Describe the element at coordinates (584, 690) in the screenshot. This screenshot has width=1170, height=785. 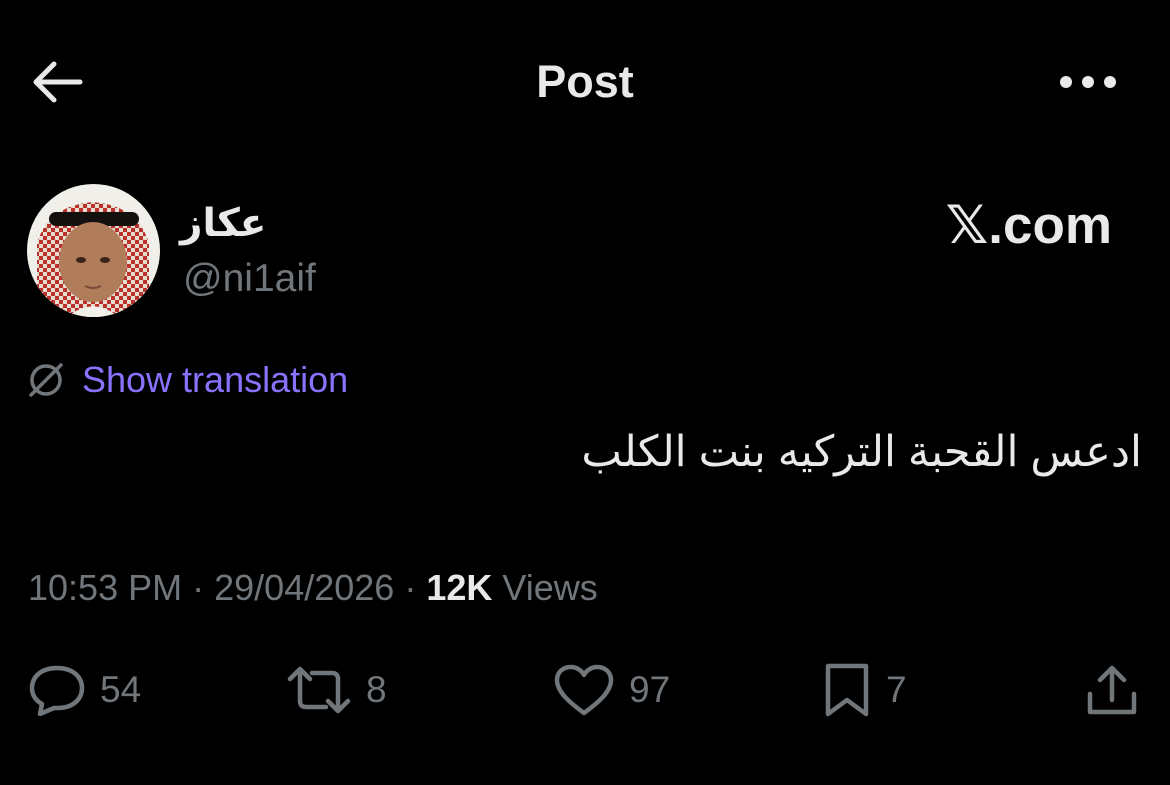
I see `heart-icon` at that location.